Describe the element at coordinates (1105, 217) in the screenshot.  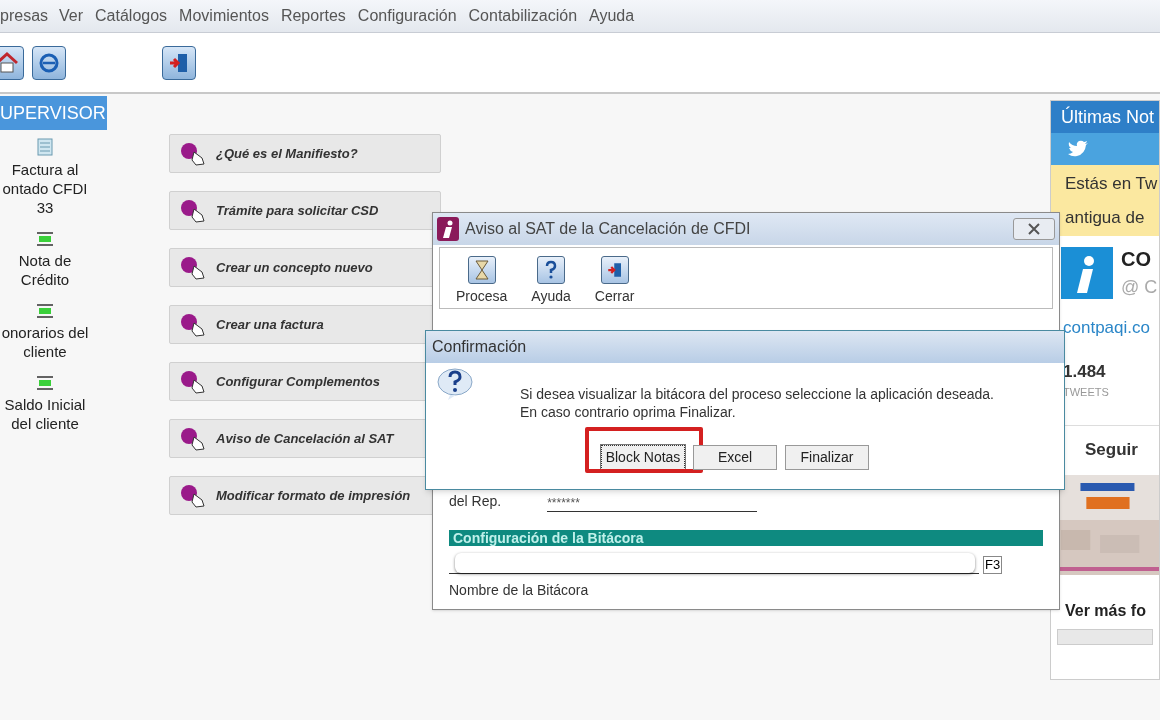
I see `notice-text: antigua de` at that location.